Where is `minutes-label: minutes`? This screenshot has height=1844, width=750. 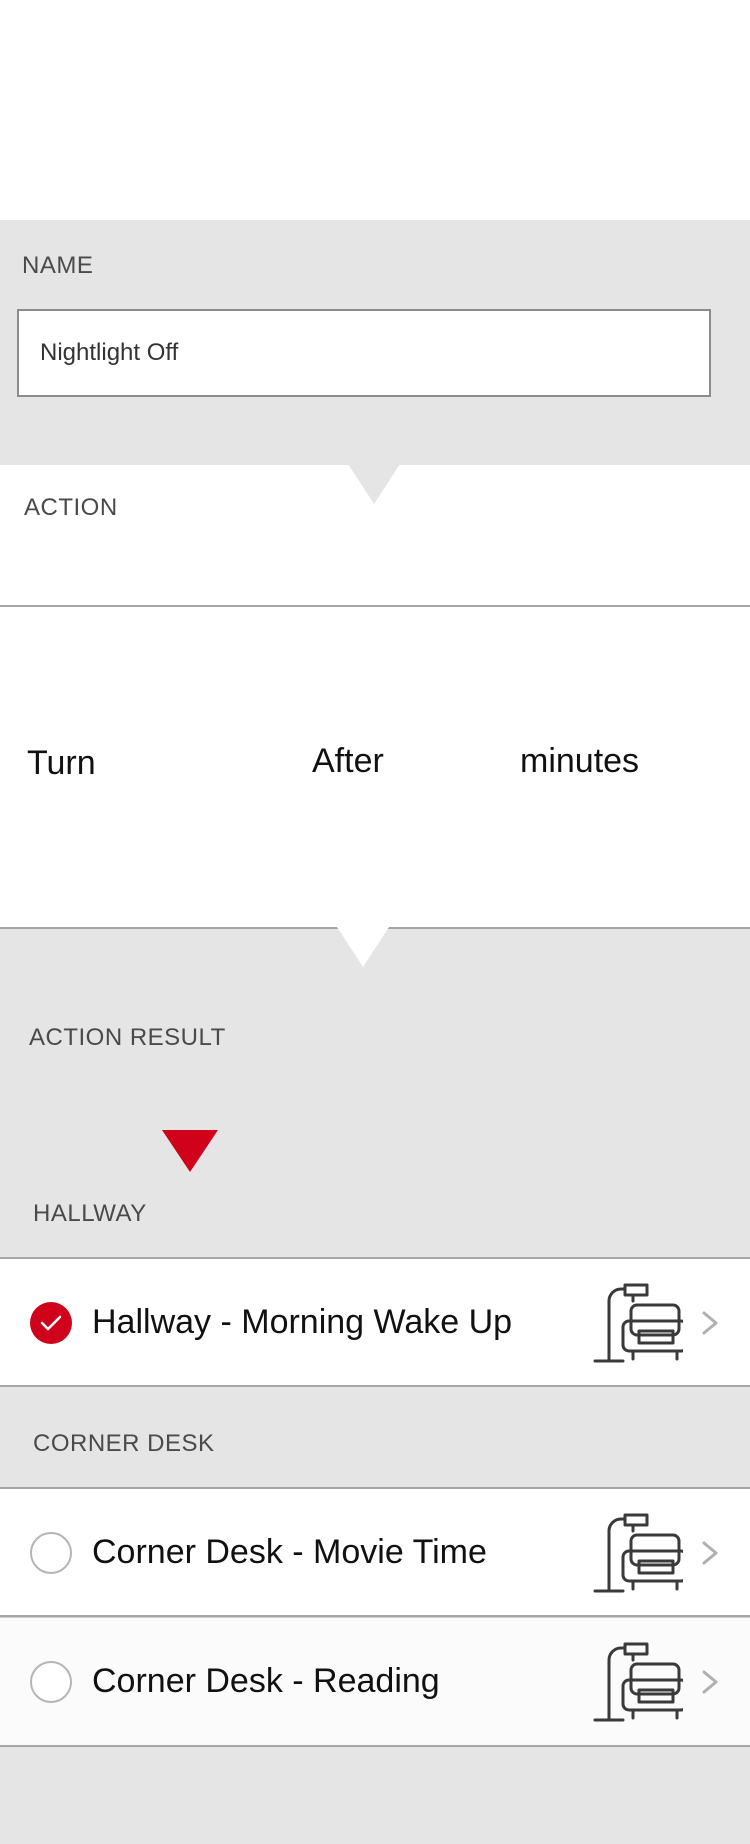 minutes-label: minutes is located at coordinates (579, 761).